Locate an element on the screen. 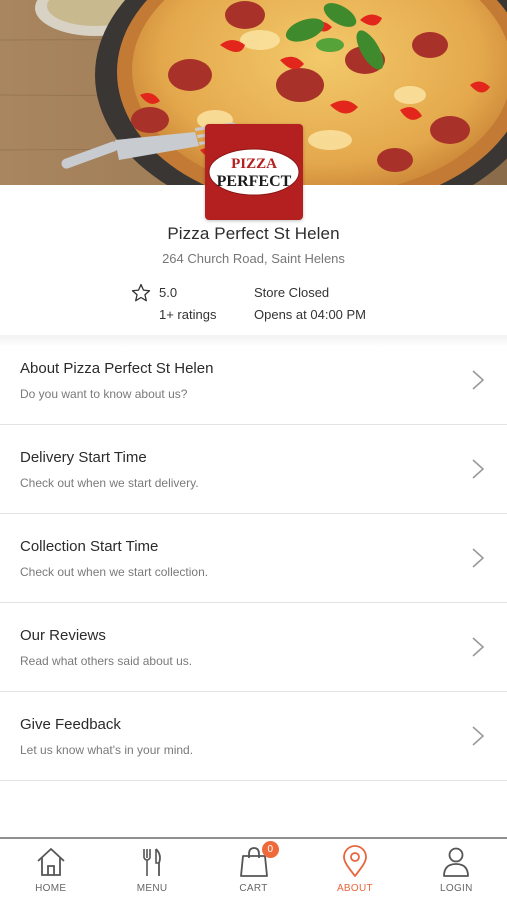 This screenshot has height=900, width=507. nav-about-label: ABOUT is located at coordinates (354, 888).